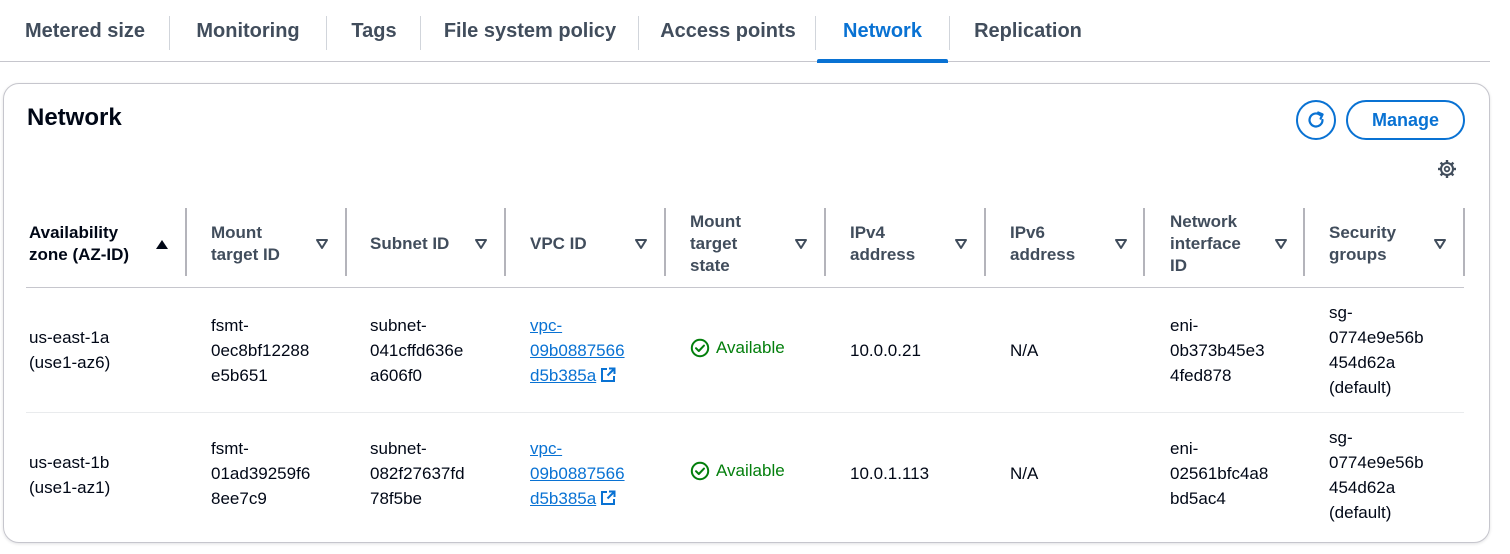  I want to click on text-line: 082f27637fd, so click(417, 473).